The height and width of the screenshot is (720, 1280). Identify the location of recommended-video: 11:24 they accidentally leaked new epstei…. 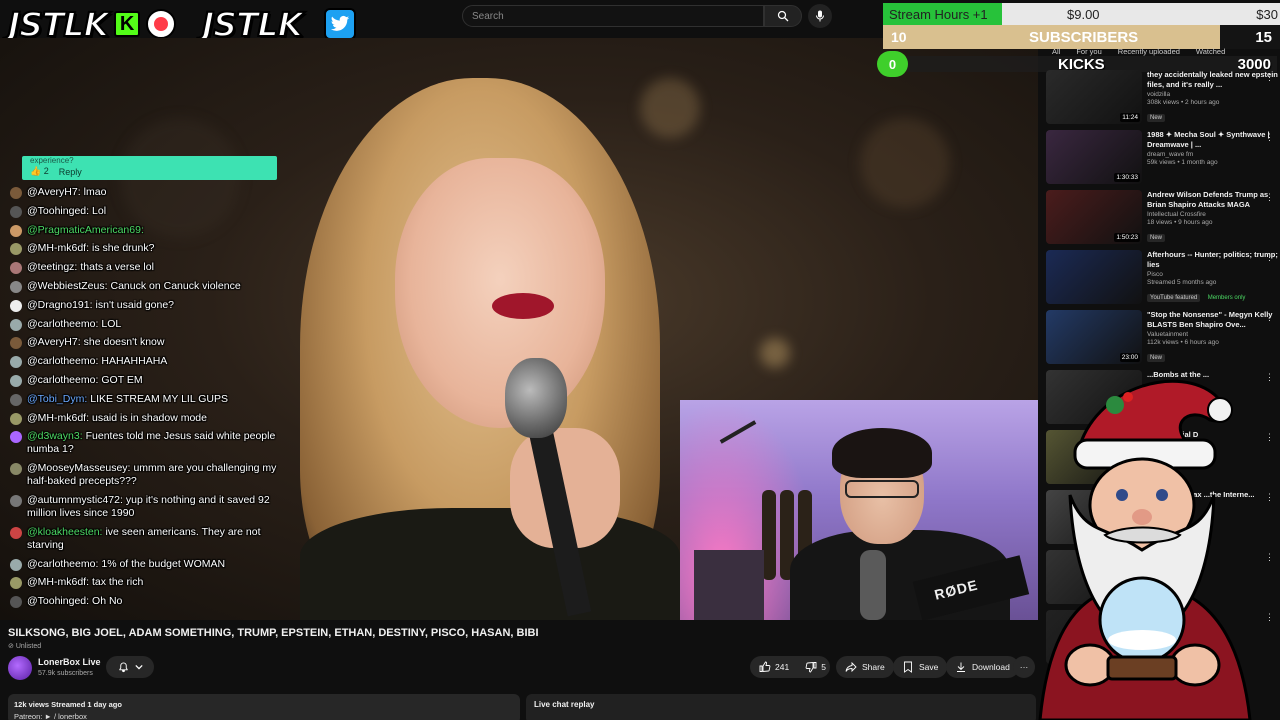
(1162, 99).